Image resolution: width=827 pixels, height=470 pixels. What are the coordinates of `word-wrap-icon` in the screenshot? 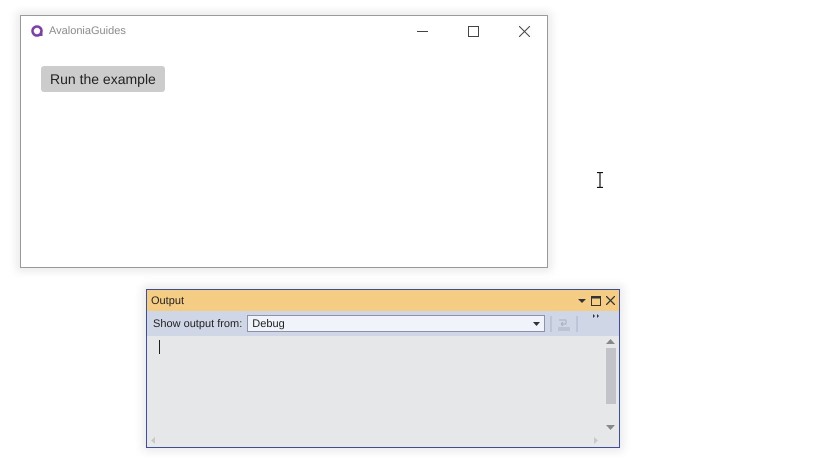 It's located at (564, 323).